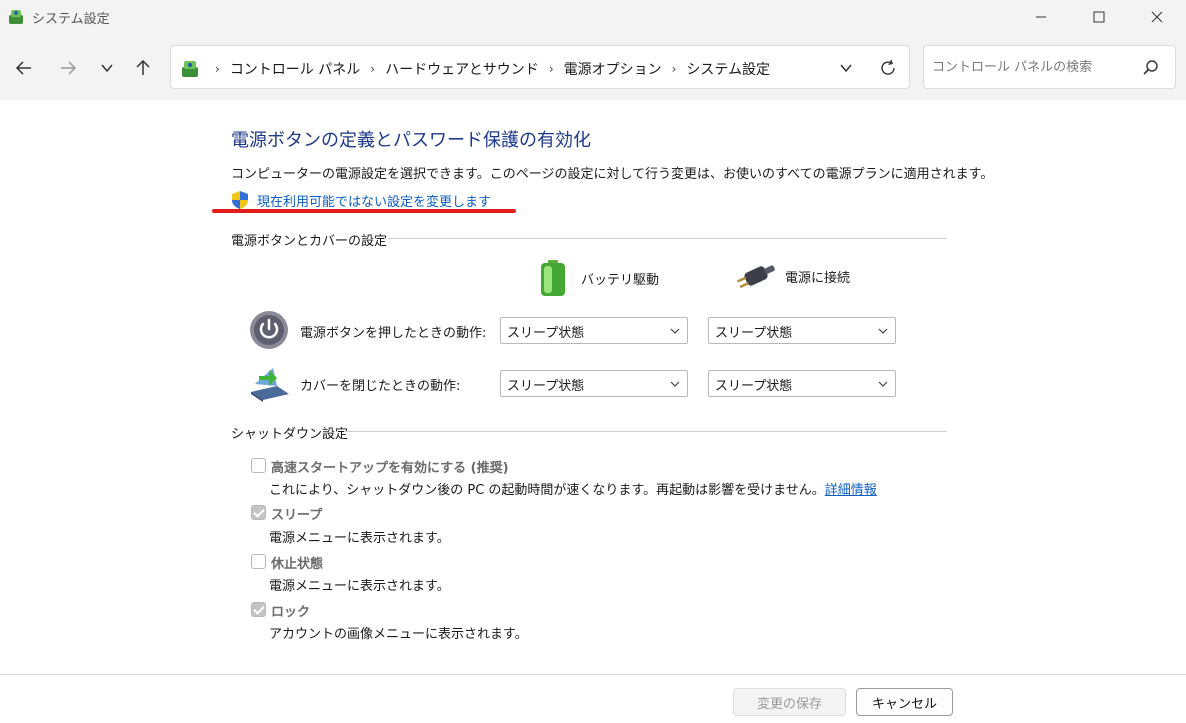 The height and width of the screenshot is (723, 1186). Describe the element at coordinates (462, 69) in the screenshot. I see `breadcrumb-hardware-sound: ハードウェアとサウンド` at that location.